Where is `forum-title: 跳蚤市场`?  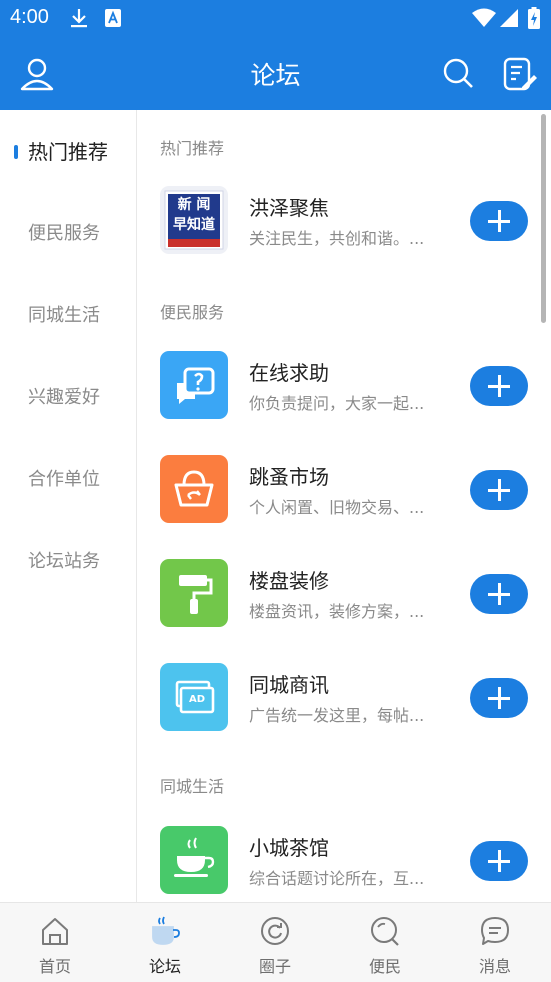 forum-title: 跳蚤市场 is located at coordinates (289, 477).